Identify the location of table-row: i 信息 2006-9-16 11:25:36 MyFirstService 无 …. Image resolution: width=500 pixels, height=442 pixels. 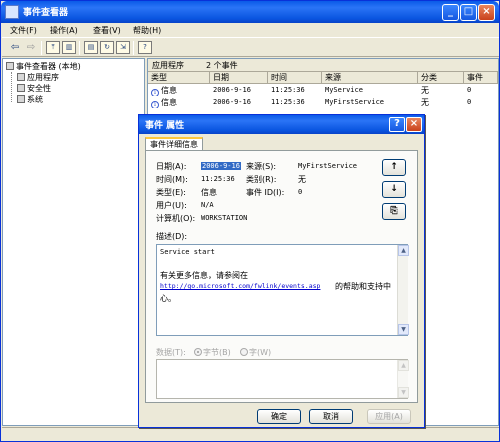
(323, 102).